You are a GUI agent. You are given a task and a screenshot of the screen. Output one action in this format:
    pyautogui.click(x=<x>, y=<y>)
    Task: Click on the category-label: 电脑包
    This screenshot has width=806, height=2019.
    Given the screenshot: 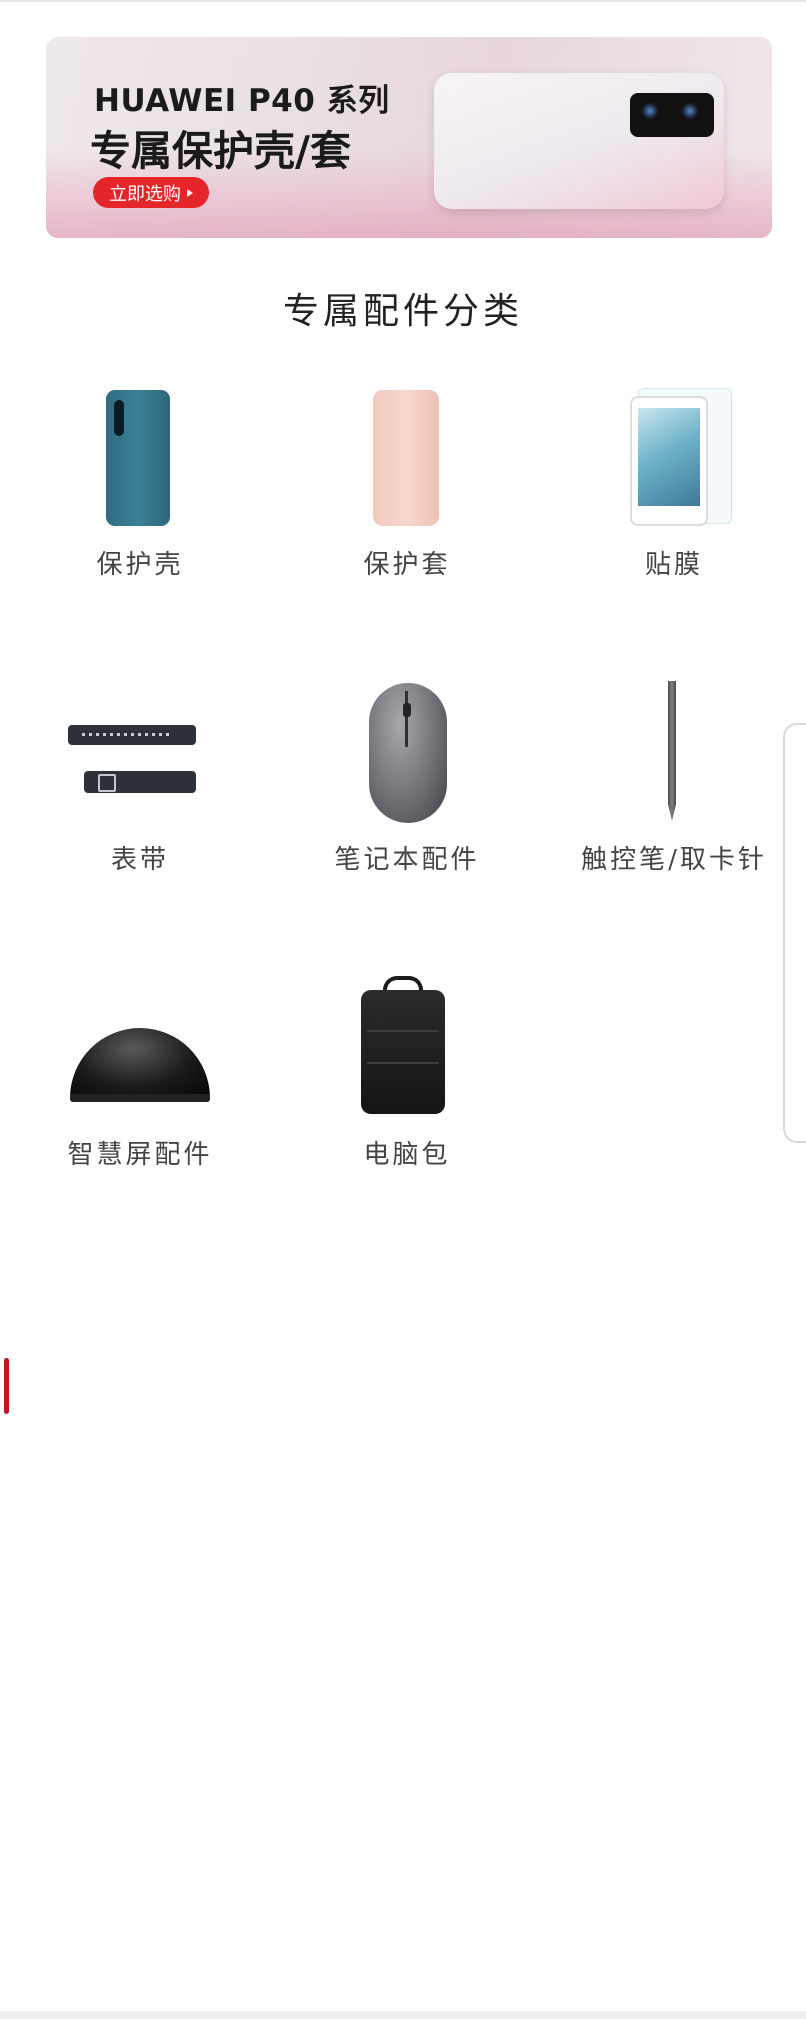 What is the action you would take?
    pyautogui.click(x=407, y=1155)
    